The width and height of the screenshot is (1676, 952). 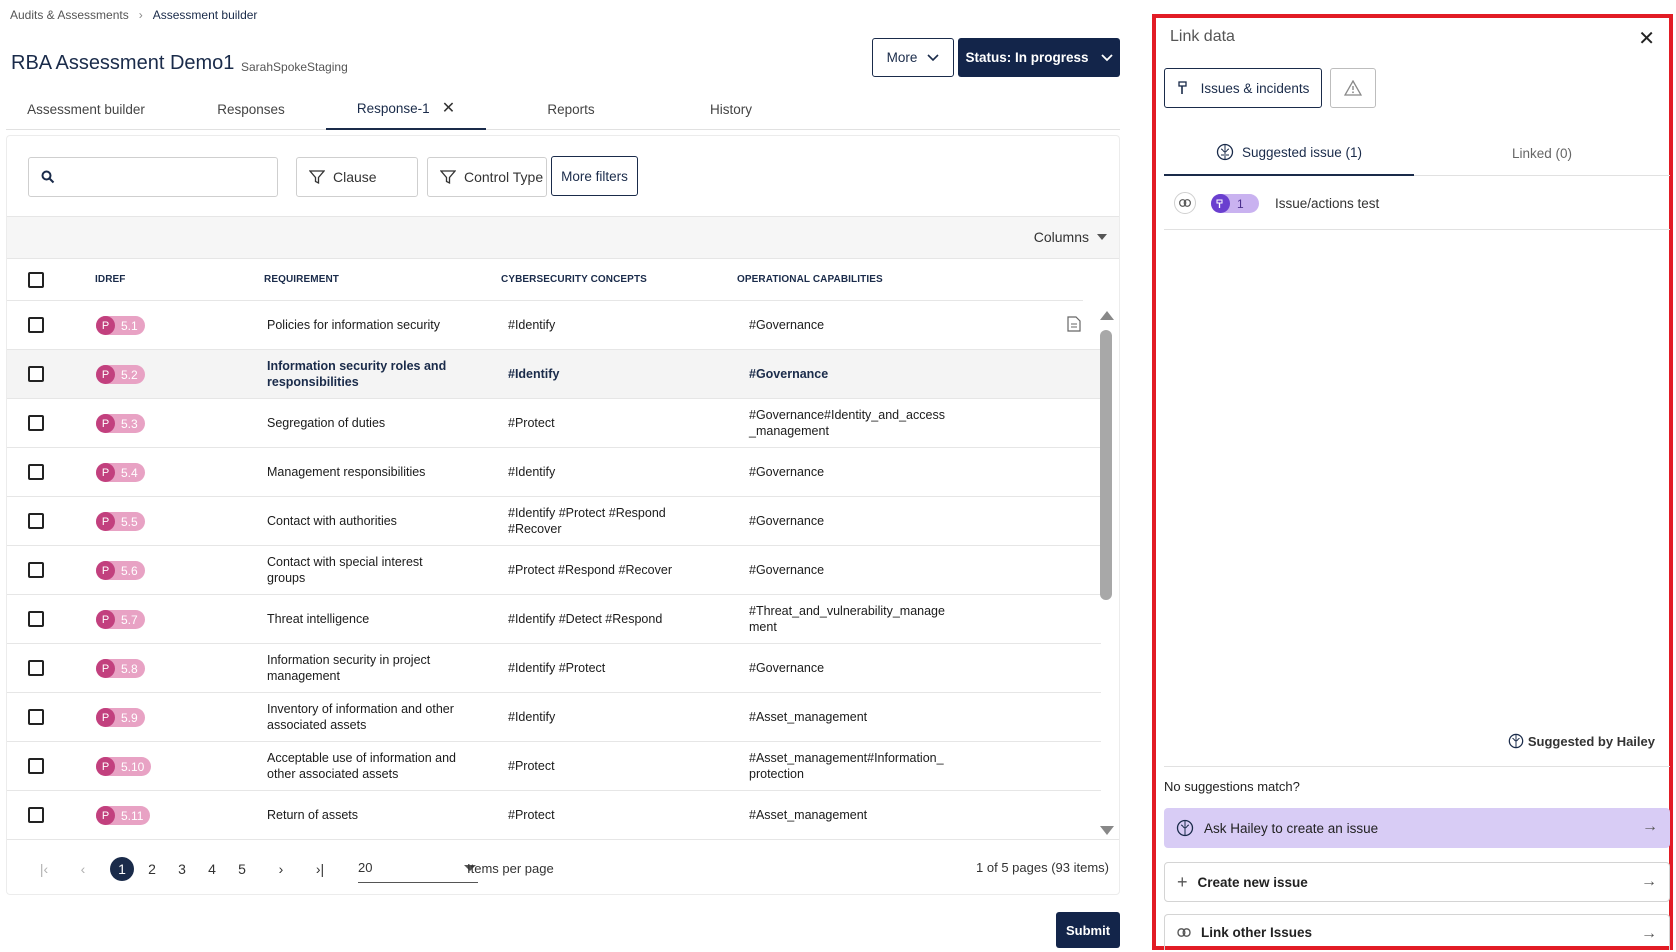 I want to click on page-2-button: 2, so click(x=152, y=869).